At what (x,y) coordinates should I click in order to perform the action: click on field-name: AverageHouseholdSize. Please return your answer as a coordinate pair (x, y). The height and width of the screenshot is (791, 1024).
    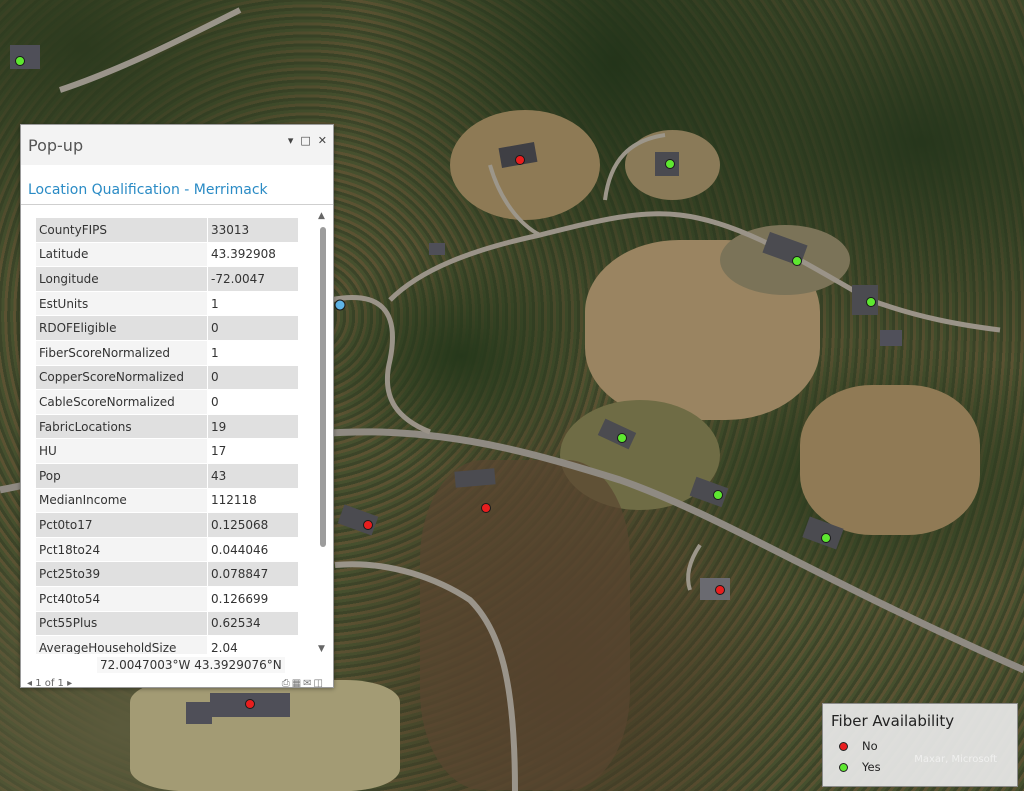
    Looking at the image, I should click on (122, 644).